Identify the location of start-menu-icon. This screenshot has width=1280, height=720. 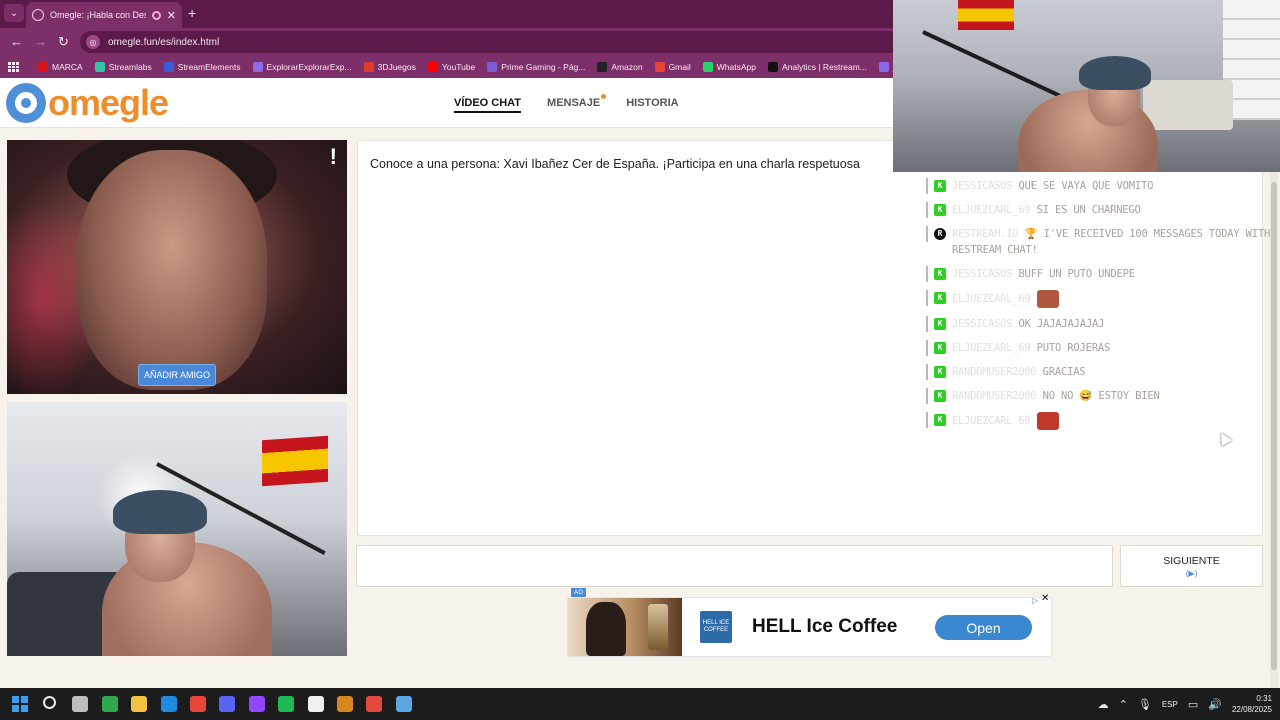
(20, 704).